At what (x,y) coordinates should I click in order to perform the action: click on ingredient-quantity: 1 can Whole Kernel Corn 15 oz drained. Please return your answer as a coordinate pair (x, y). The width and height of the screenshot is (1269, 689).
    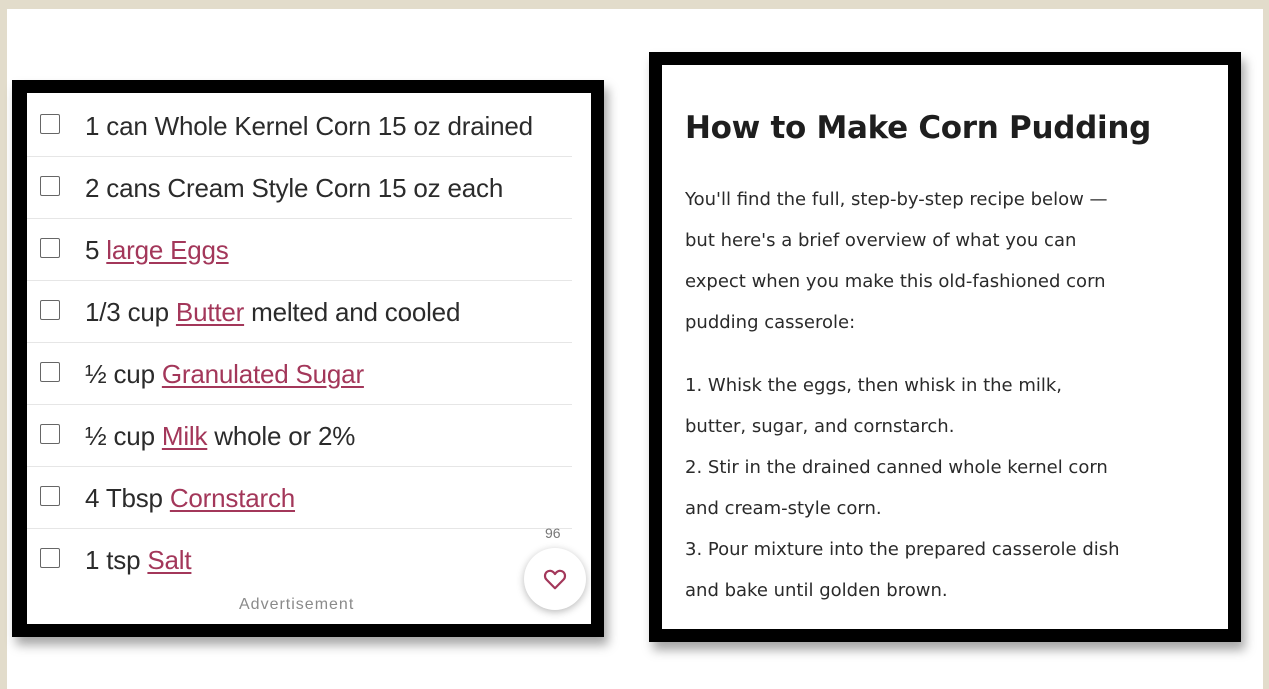
    Looking at the image, I should click on (309, 126).